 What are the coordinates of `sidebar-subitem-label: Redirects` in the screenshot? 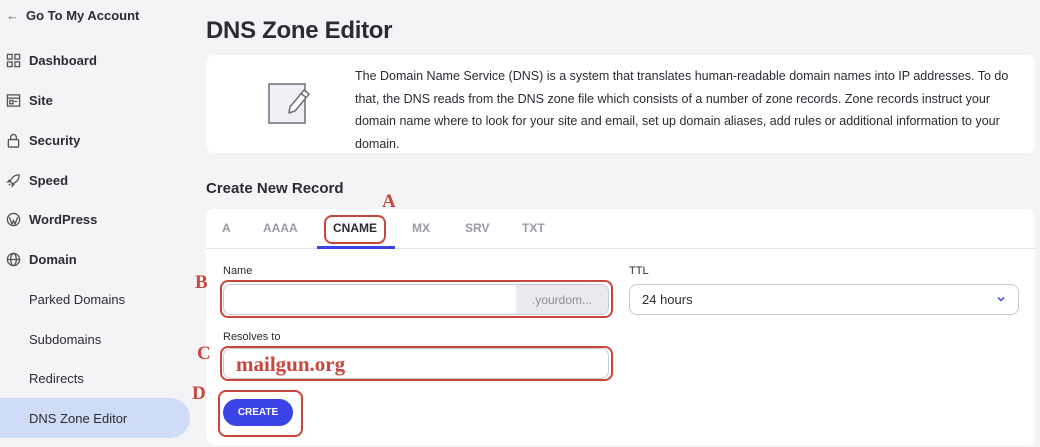 It's located at (56, 378).